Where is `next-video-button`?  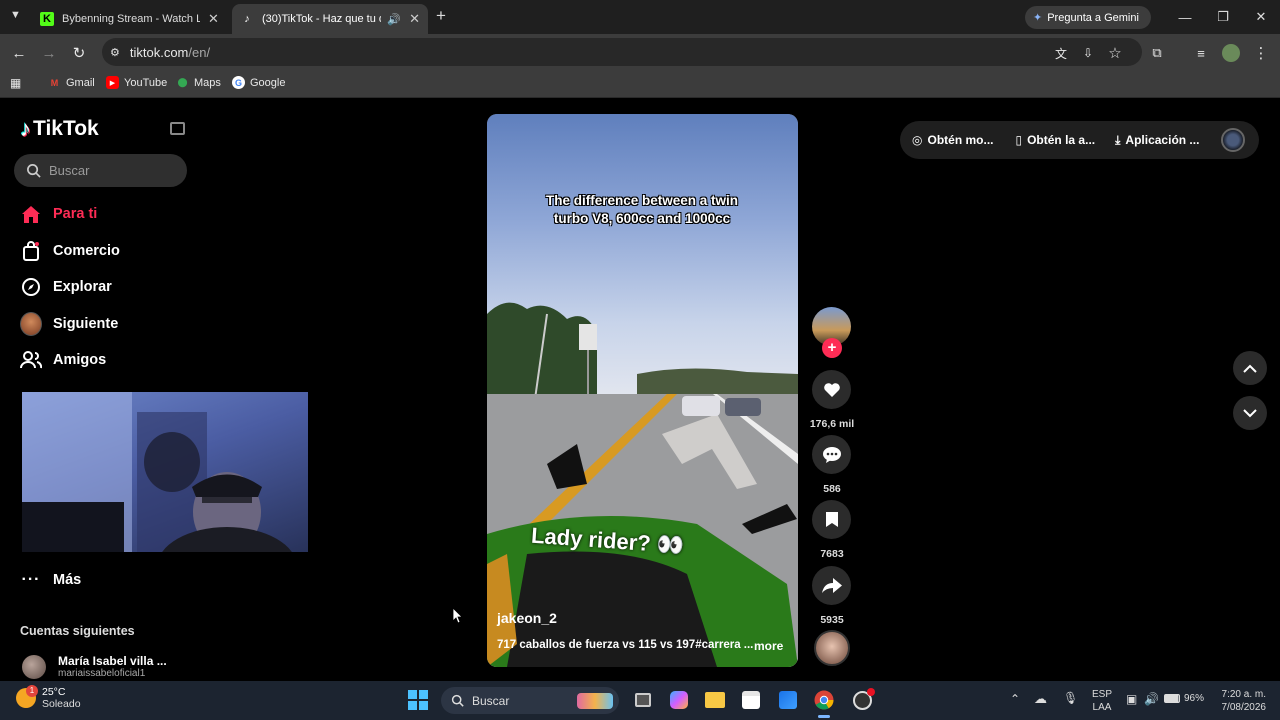
next-video-button is located at coordinates (1250, 413).